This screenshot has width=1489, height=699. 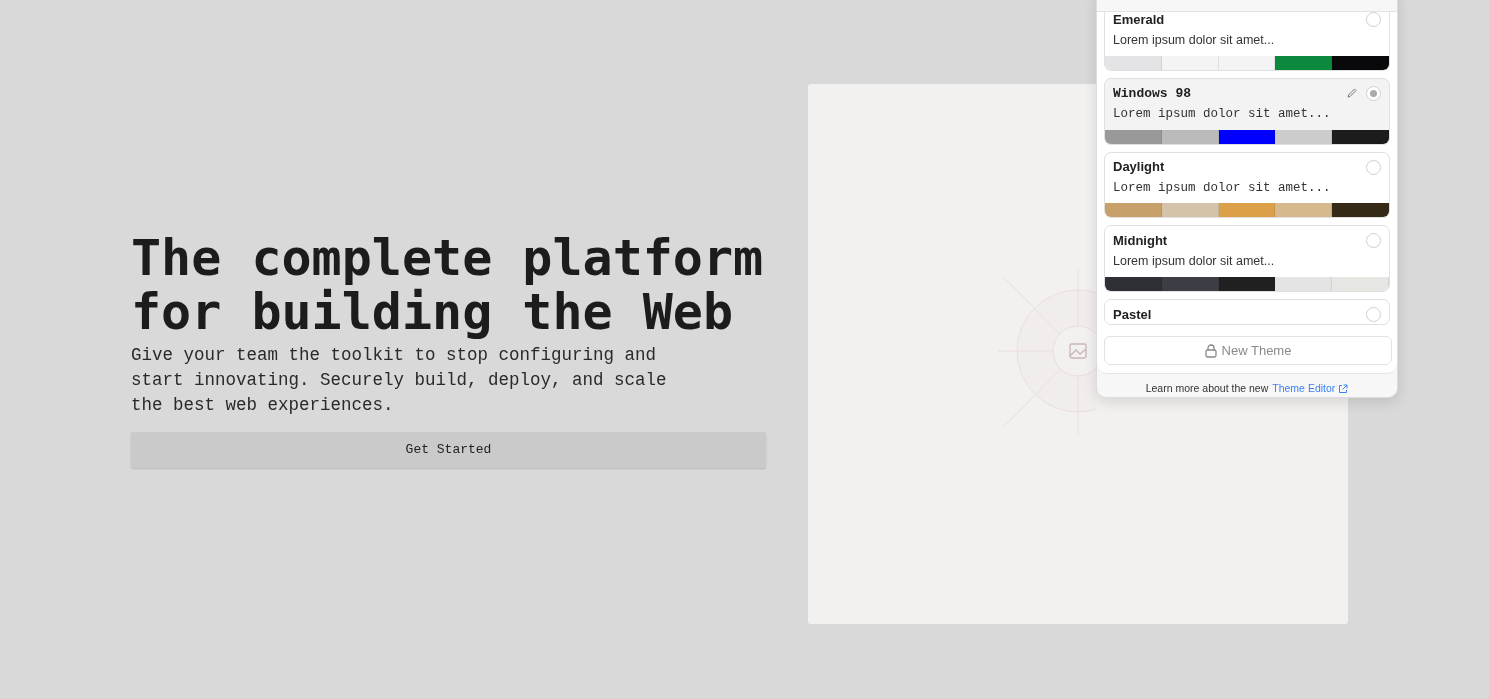 I want to click on hero-subtext: Give your team the toolkit to stop configuring and start innovating. Securely build, deploy, and scale the best web experiences., so click(x=399, y=380).